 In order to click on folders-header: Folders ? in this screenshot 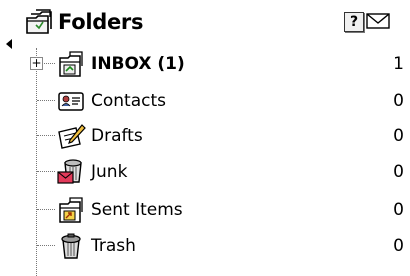, I will do `click(214, 22)`.